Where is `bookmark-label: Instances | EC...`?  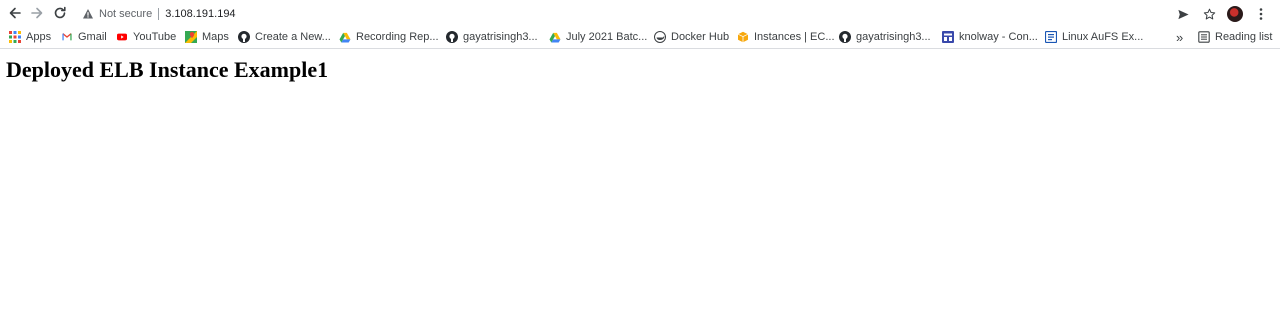 bookmark-label: Instances | EC... is located at coordinates (794, 37).